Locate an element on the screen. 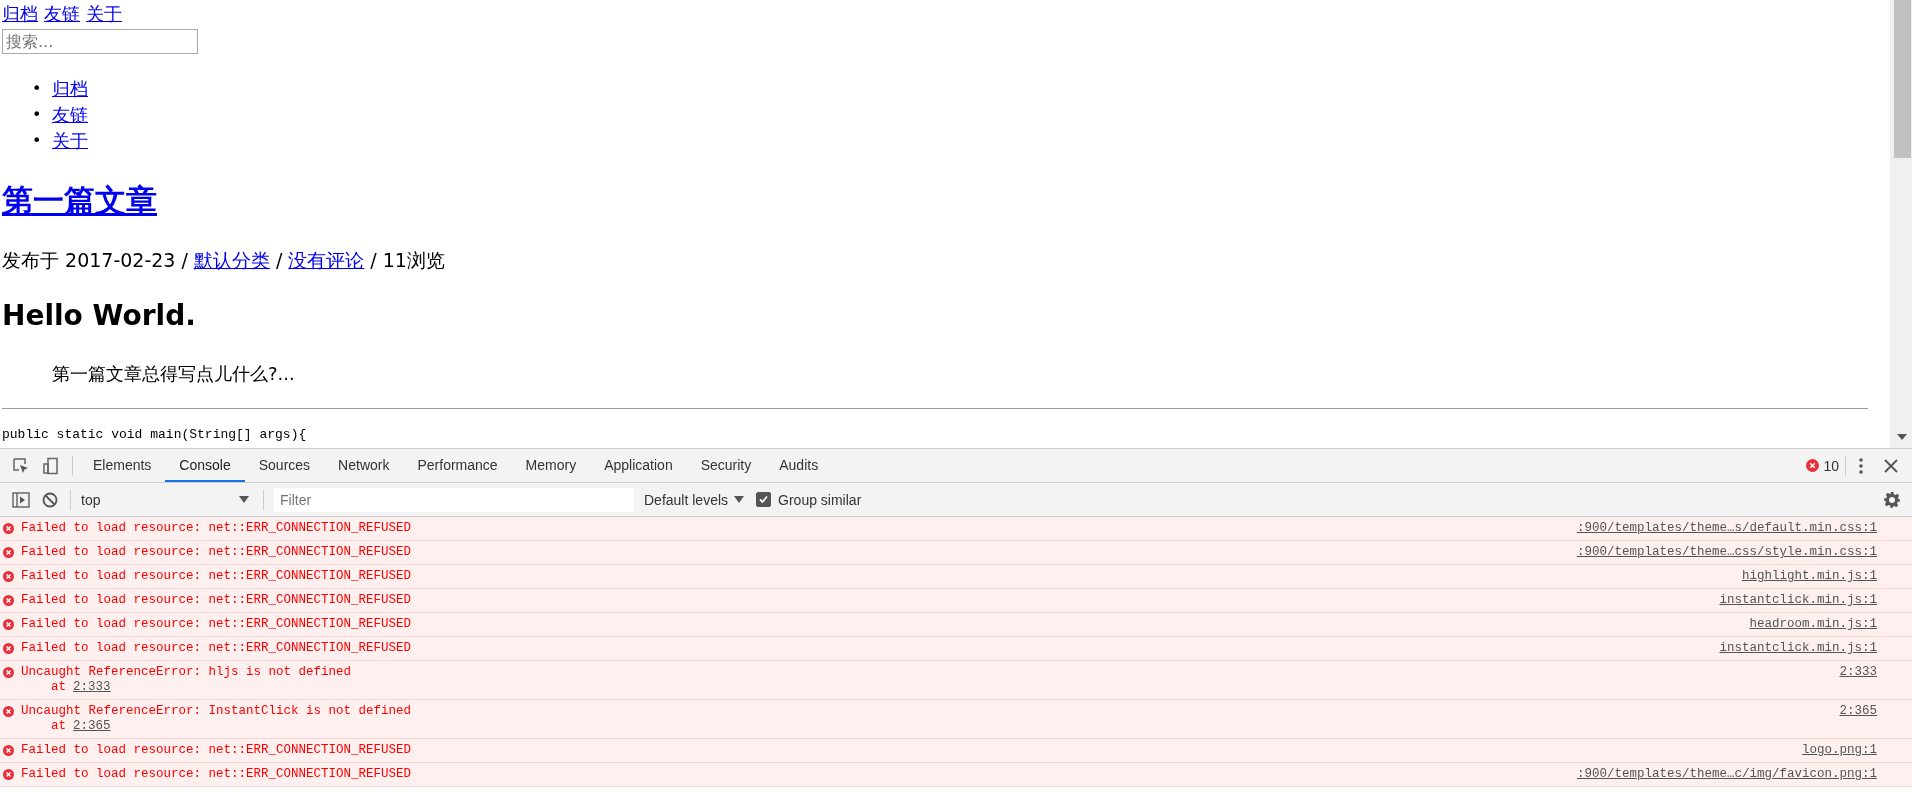 Image resolution: width=1912 pixels, height=796 pixels. checkmark-icon is located at coordinates (764, 499).